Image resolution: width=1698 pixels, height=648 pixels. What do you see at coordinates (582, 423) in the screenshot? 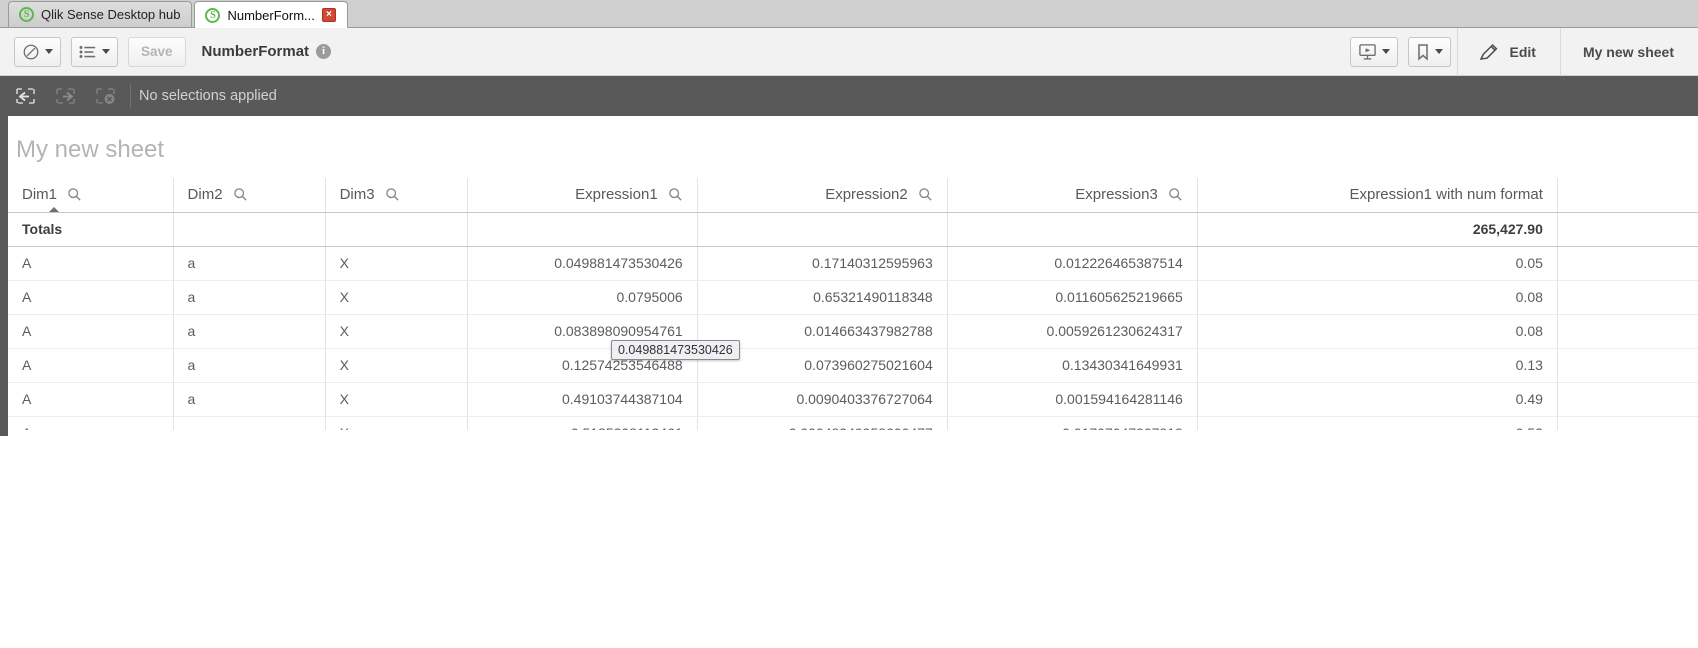
I see `cell-expression1: 0.5185208113461` at bounding box center [582, 423].